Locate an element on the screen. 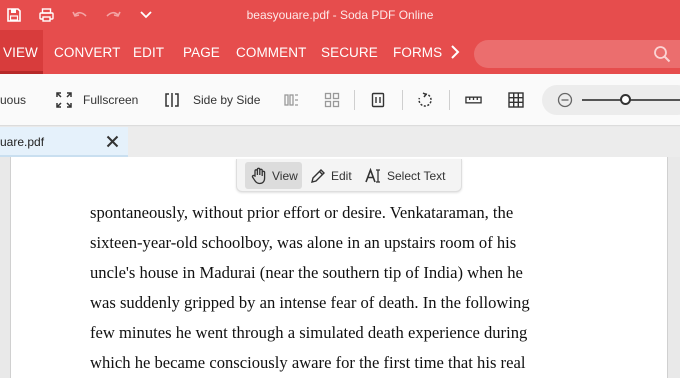 This screenshot has width=680, height=378. view-mode-button: View is located at coordinates (273, 175).